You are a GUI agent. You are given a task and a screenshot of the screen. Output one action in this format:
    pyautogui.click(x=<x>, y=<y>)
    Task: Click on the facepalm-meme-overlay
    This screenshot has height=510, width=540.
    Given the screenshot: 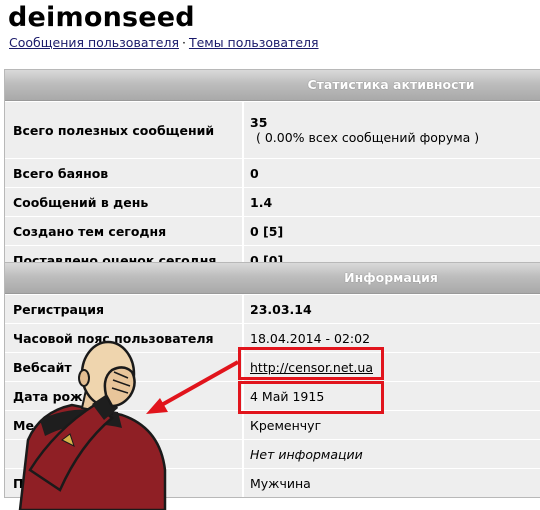 What is the action you would take?
    pyautogui.click(x=128, y=425)
    